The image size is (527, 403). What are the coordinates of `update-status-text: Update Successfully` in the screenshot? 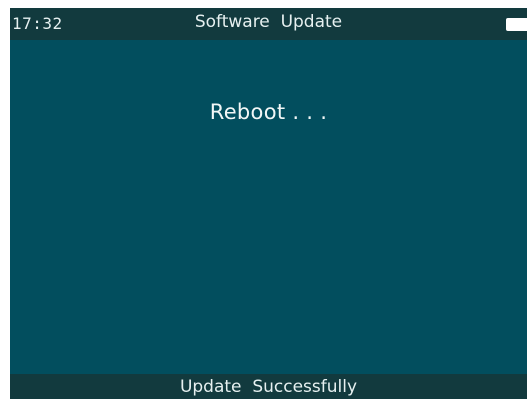 It's located at (268, 387).